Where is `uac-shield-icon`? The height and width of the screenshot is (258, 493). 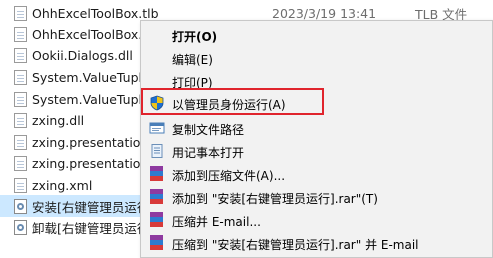
uac-shield-icon is located at coordinates (157, 103).